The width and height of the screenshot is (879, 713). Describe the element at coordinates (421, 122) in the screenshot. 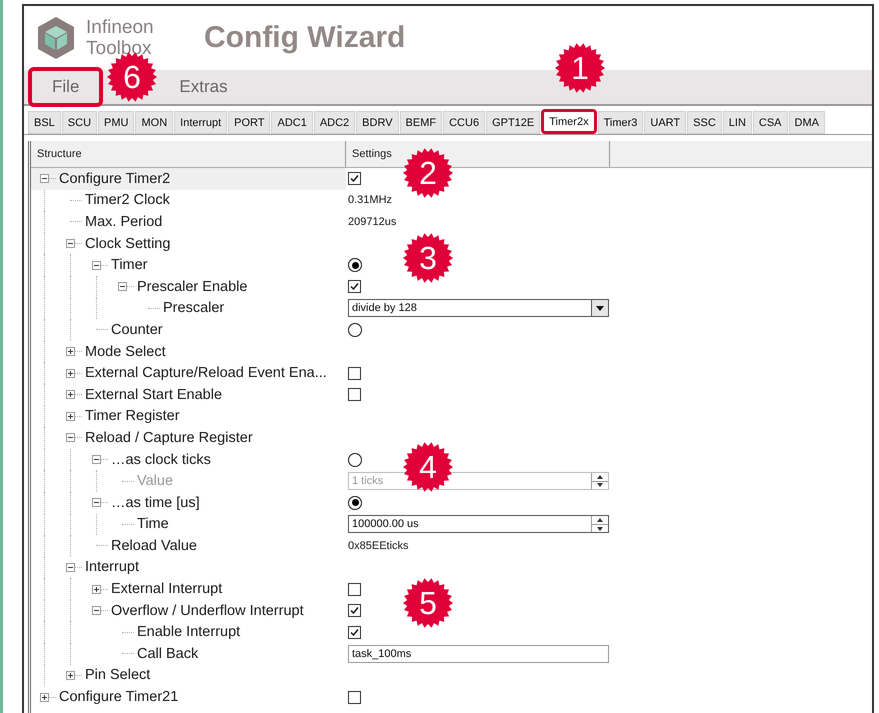

I see `tab: BEMF` at that location.